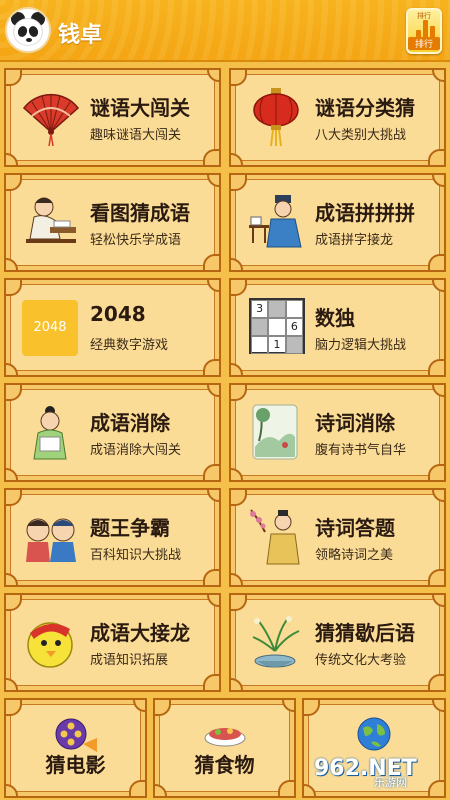 Image resolution: width=450 pixels, height=800 pixels. I want to click on leaderboard-button: 排行 排行, so click(424, 31).